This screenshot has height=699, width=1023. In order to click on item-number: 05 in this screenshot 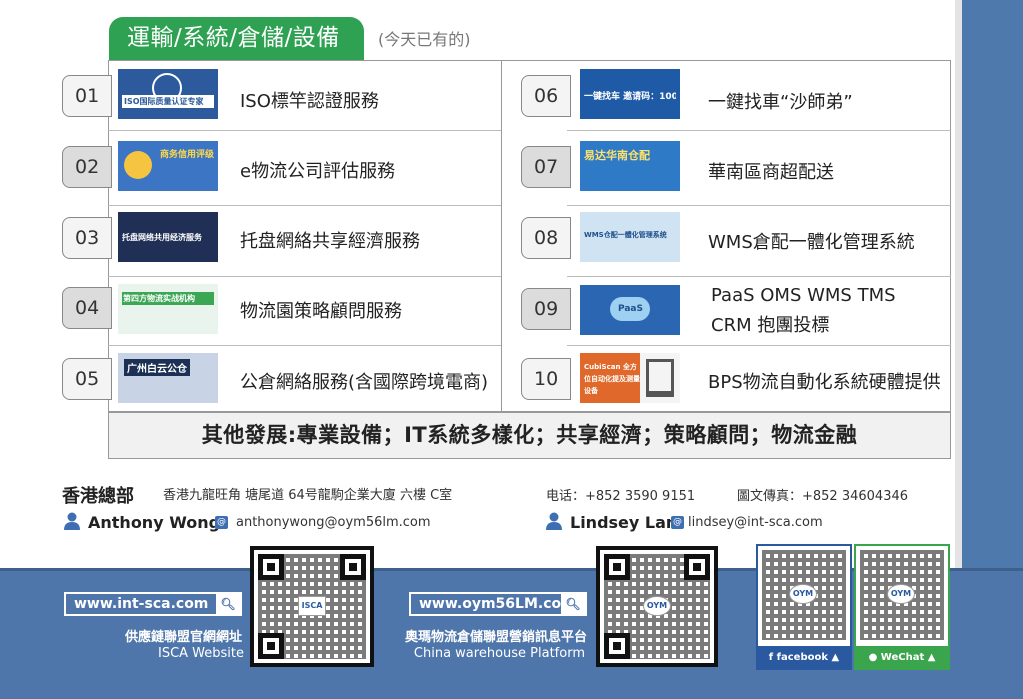, I will do `click(87, 379)`.